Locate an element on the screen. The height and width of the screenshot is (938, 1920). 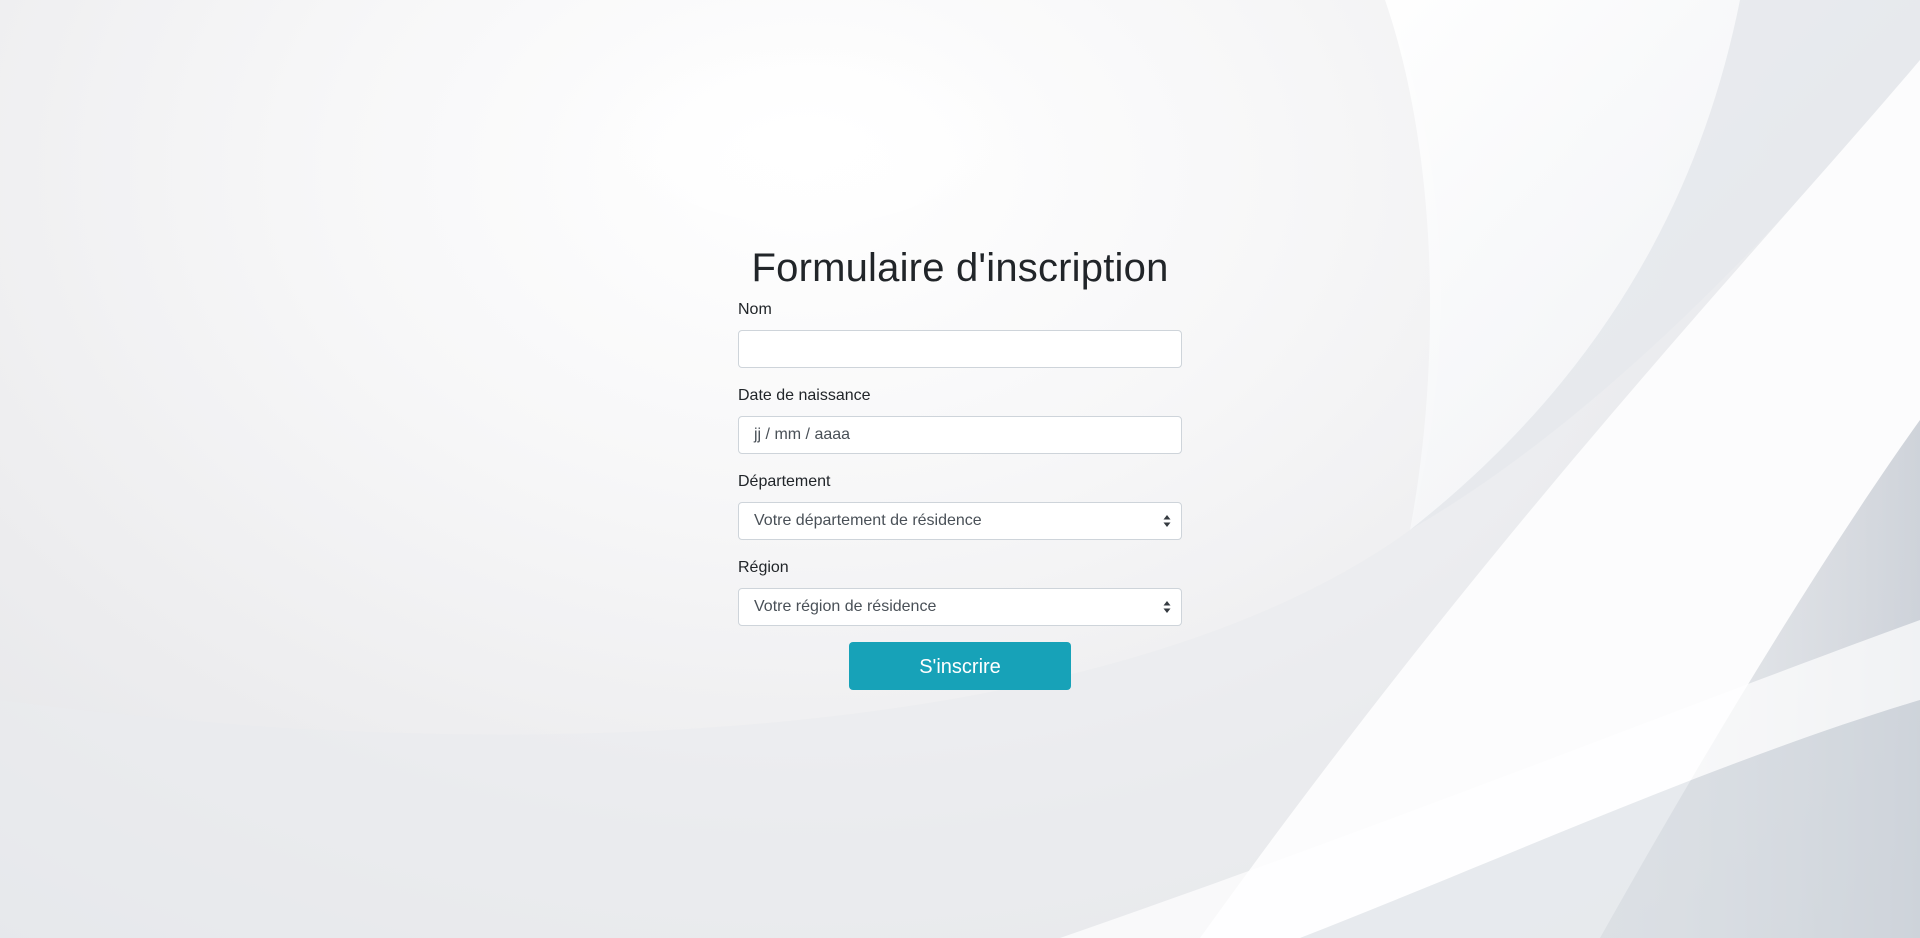
region-field-group: Région Votre région de résidence is located at coordinates (960, 591).